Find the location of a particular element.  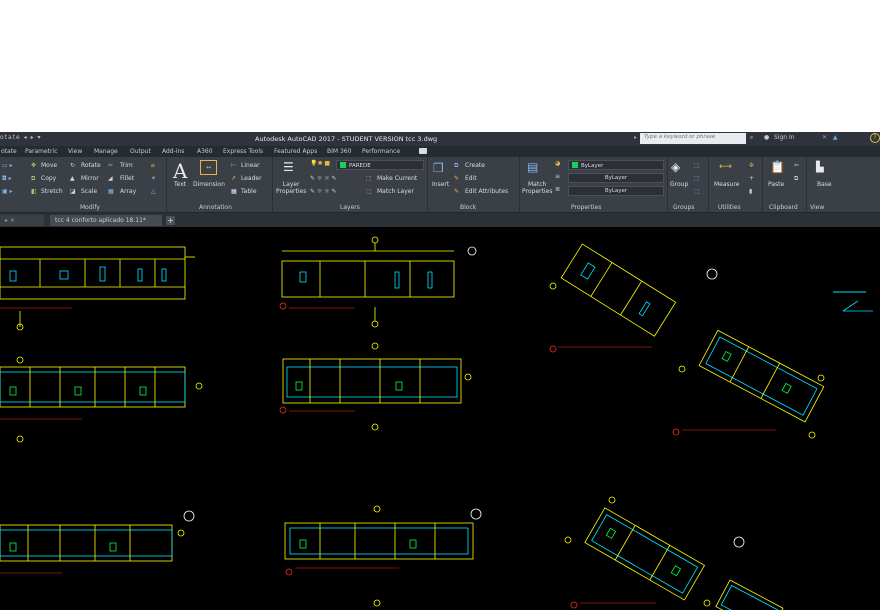

edit-attributes-icon: ✎ is located at coordinates (457, 191).